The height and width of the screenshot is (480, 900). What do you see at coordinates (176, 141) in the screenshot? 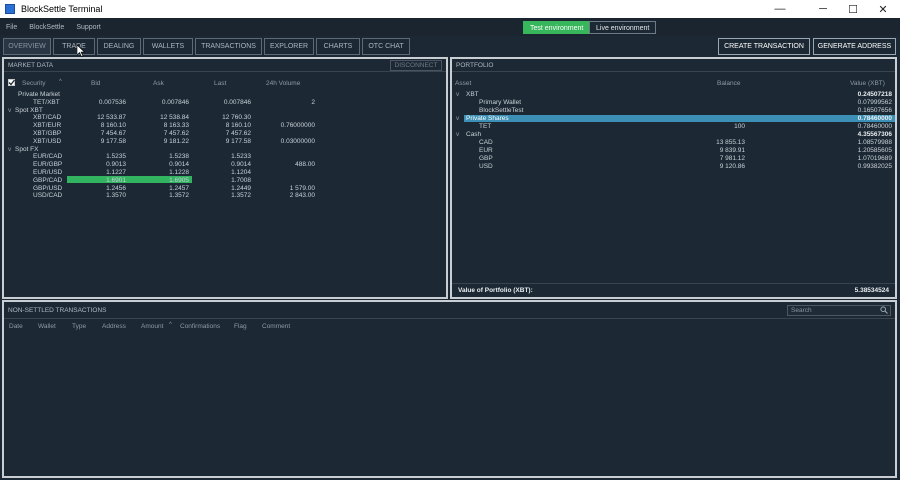
I see `market-row-ask: 9 181.22` at bounding box center [176, 141].